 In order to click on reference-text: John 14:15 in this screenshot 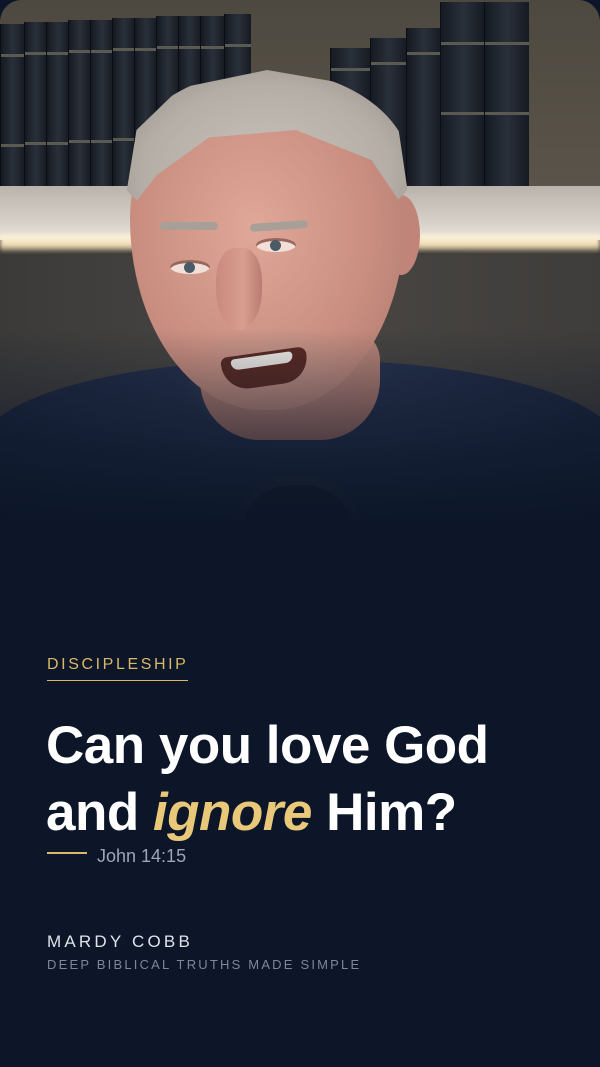, I will do `click(142, 856)`.